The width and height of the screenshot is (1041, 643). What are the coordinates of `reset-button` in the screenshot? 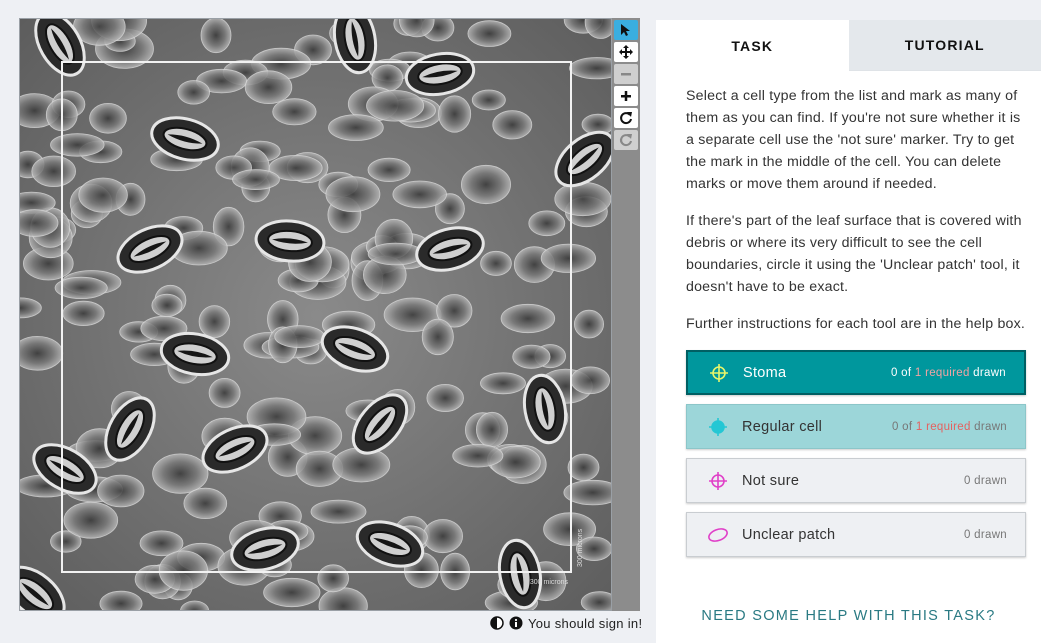 It's located at (626, 140).